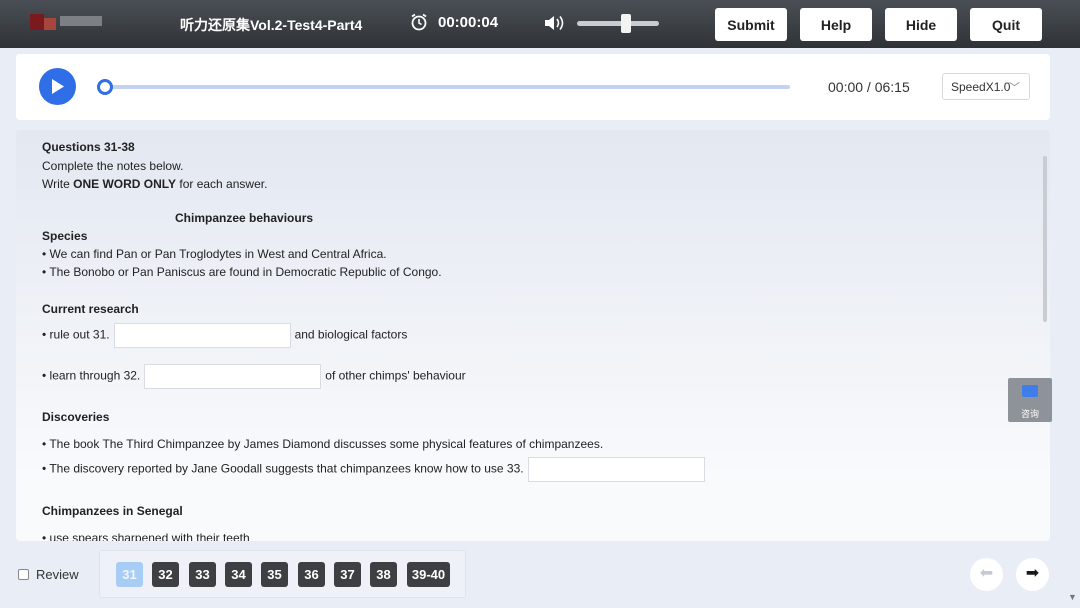  Describe the element at coordinates (383, 574) in the screenshot. I see `question-button-38: 38` at that location.